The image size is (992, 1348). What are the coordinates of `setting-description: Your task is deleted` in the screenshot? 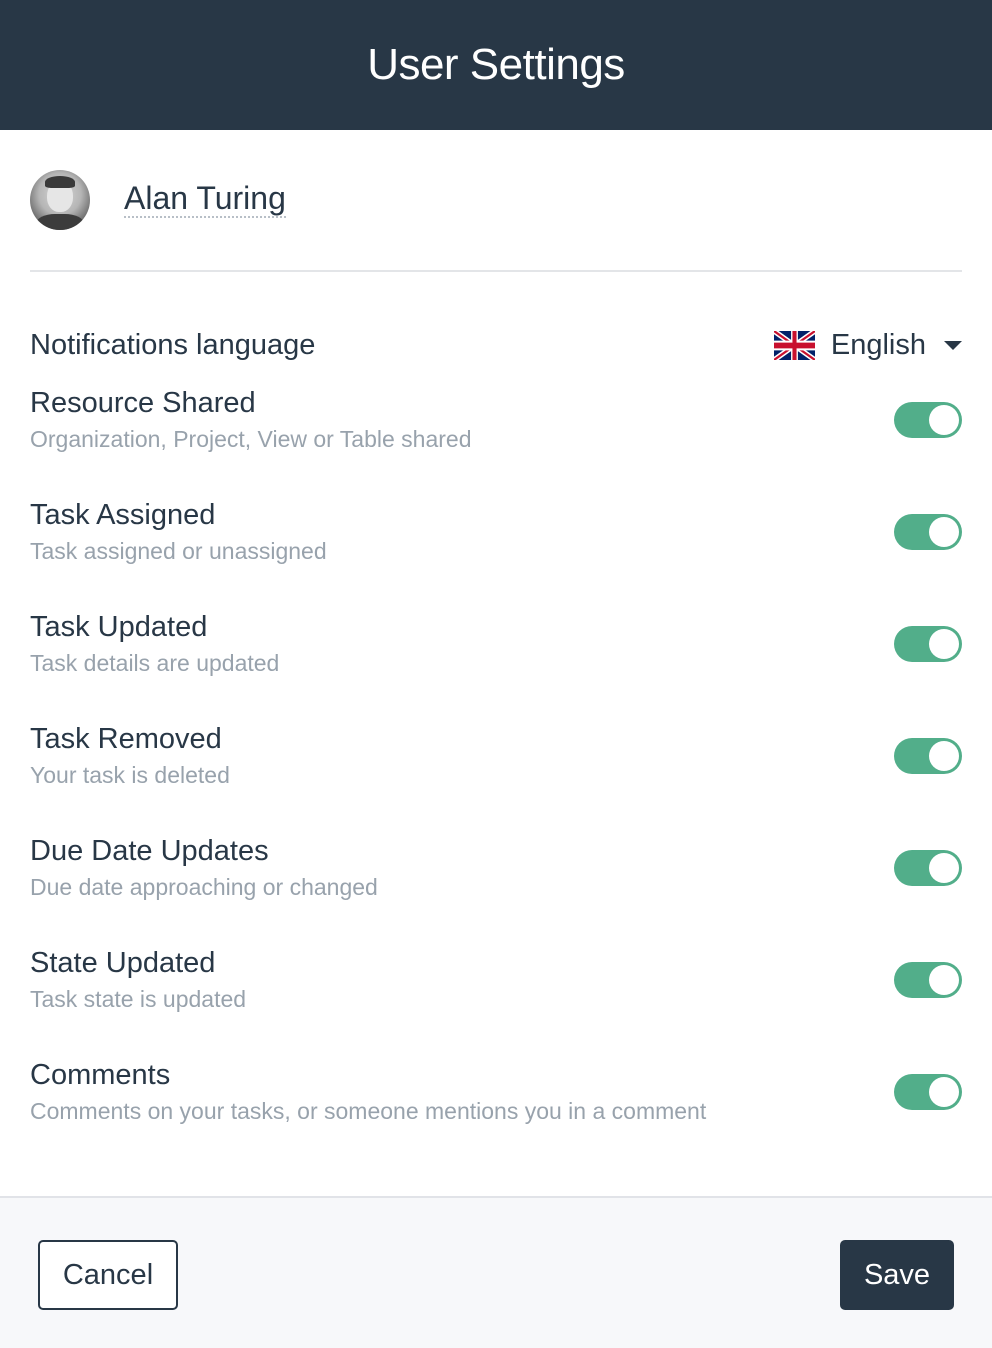 It's located at (130, 775).